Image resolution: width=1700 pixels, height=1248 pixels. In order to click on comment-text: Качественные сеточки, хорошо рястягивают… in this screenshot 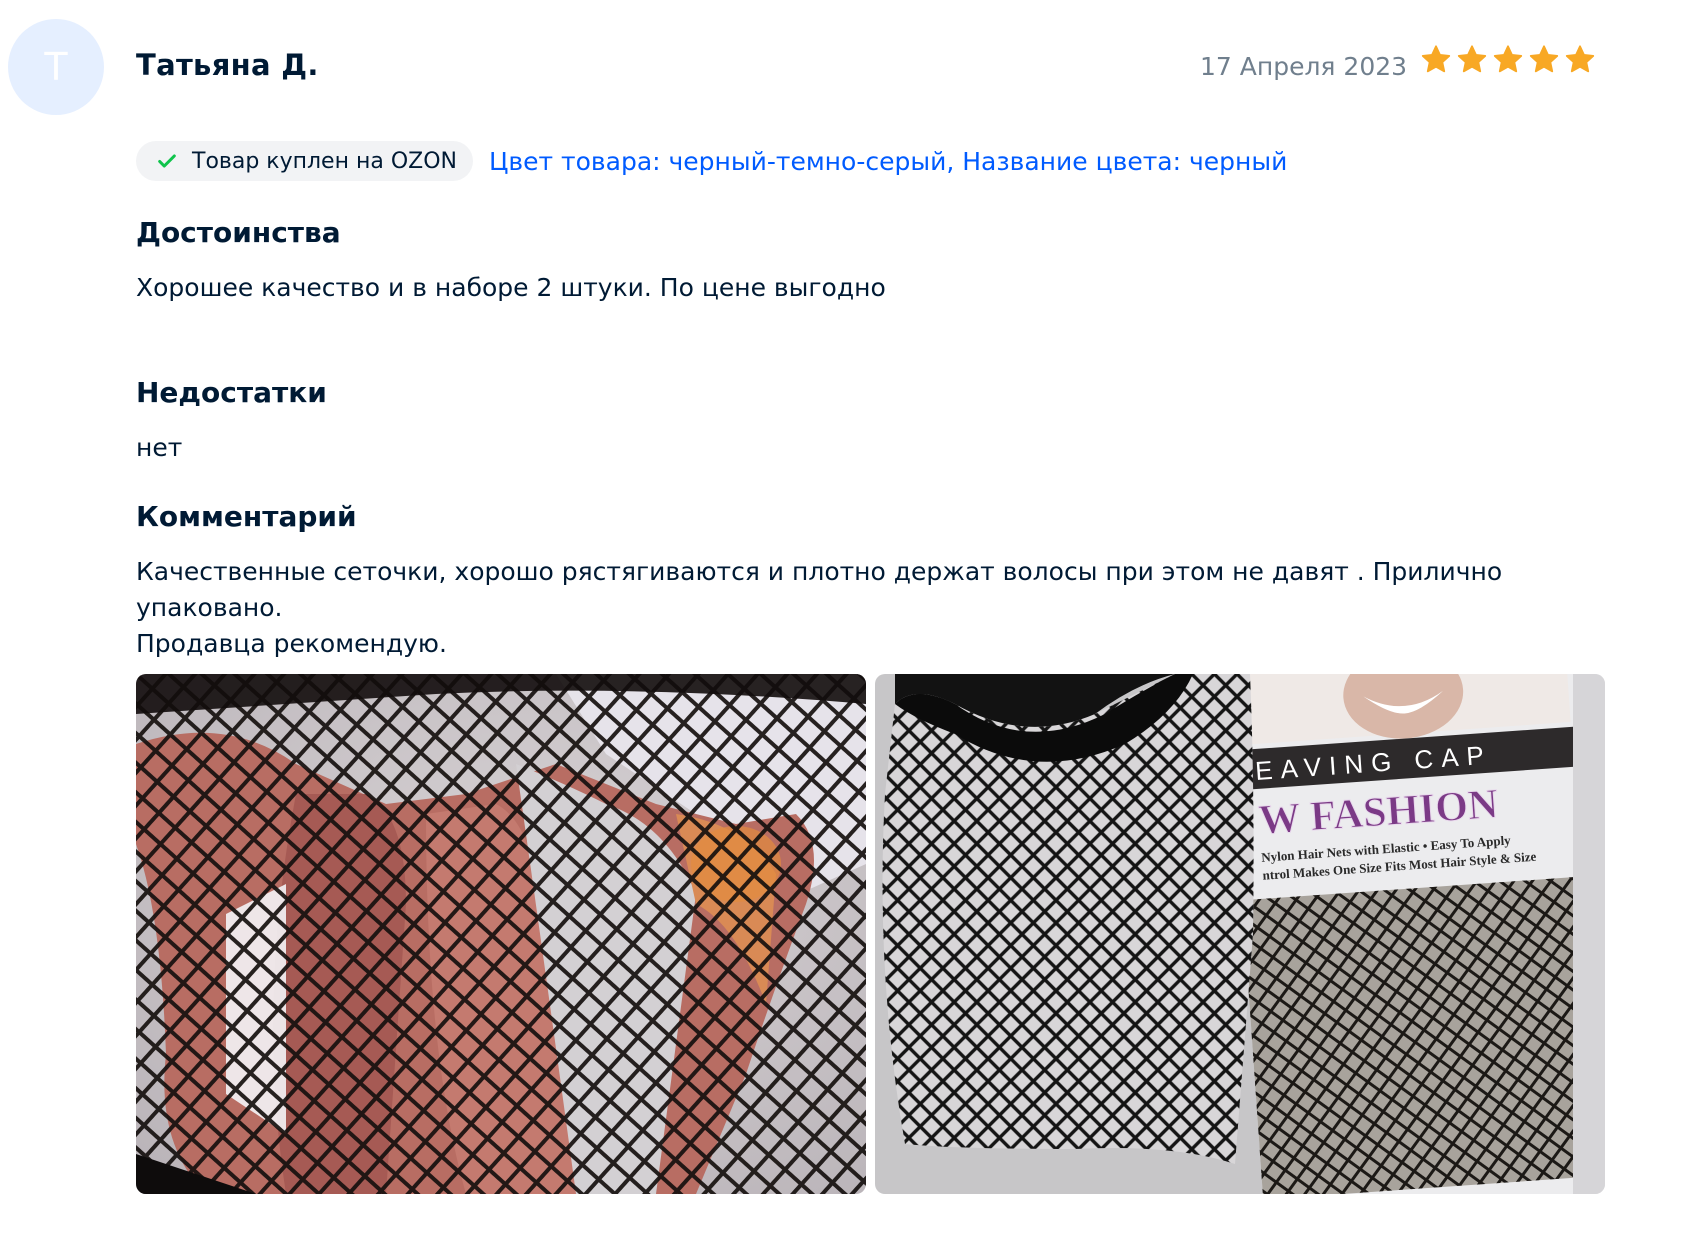, I will do `click(876, 608)`.